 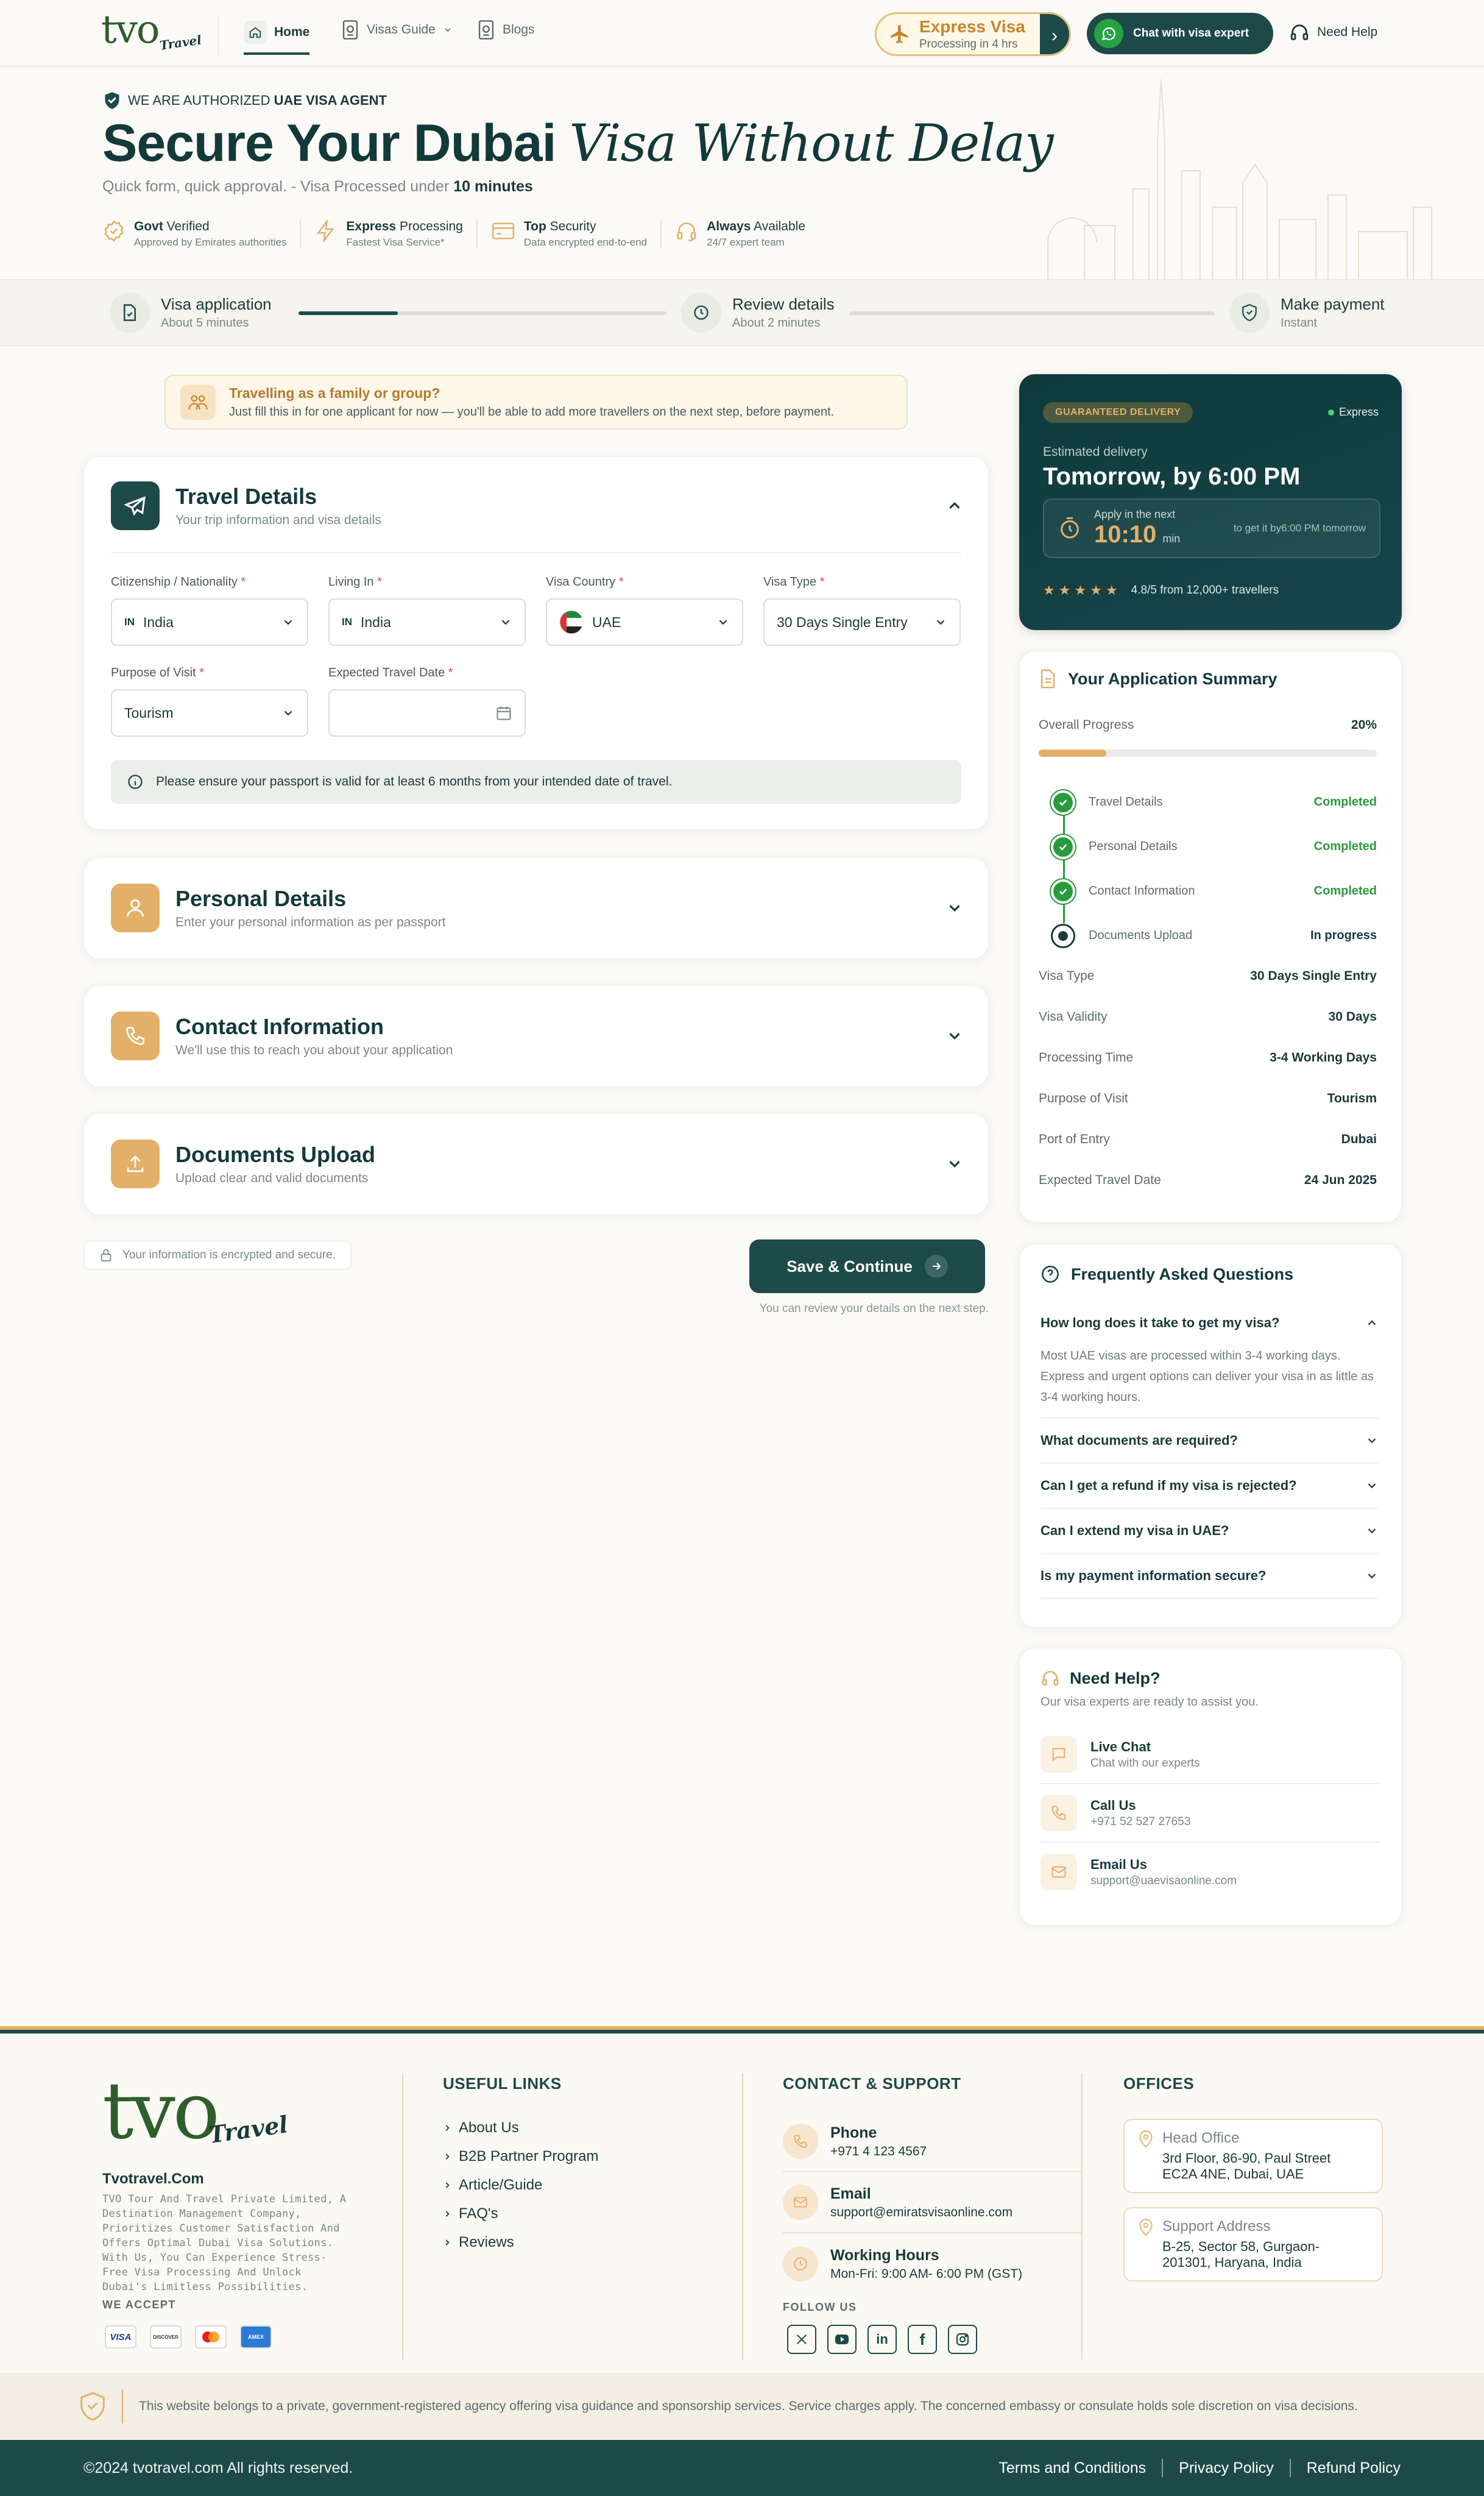 I want to click on visa-country-select: UAE, so click(x=645, y=622).